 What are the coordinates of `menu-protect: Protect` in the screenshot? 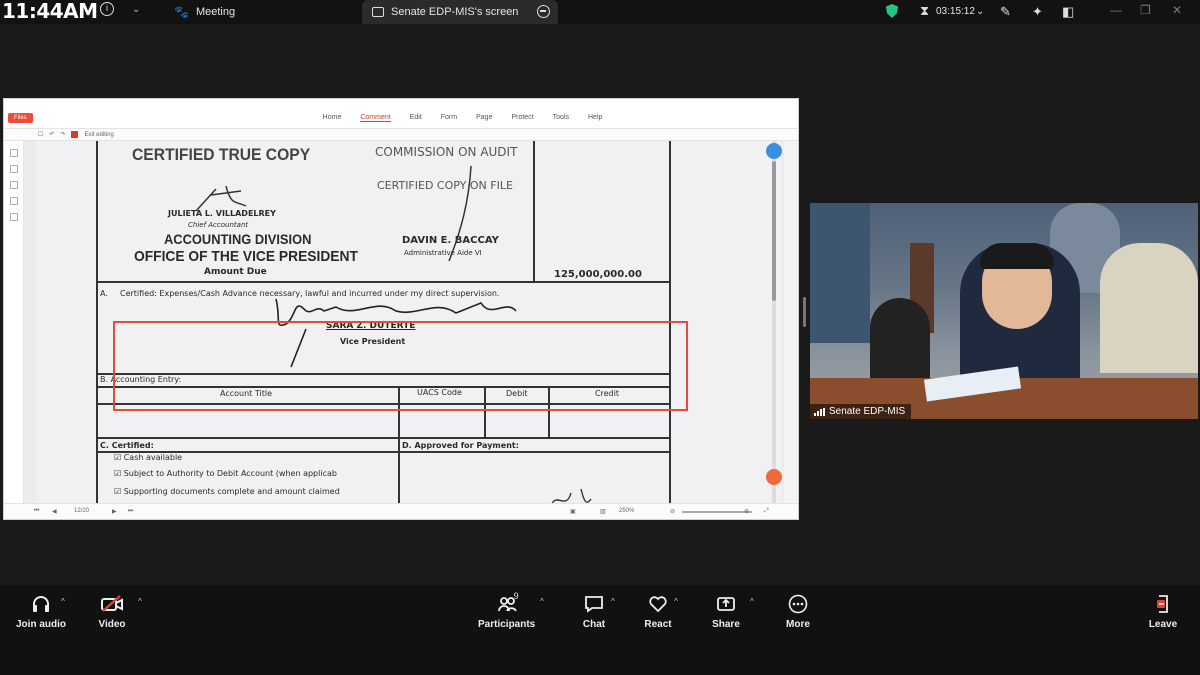 It's located at (522, 118).